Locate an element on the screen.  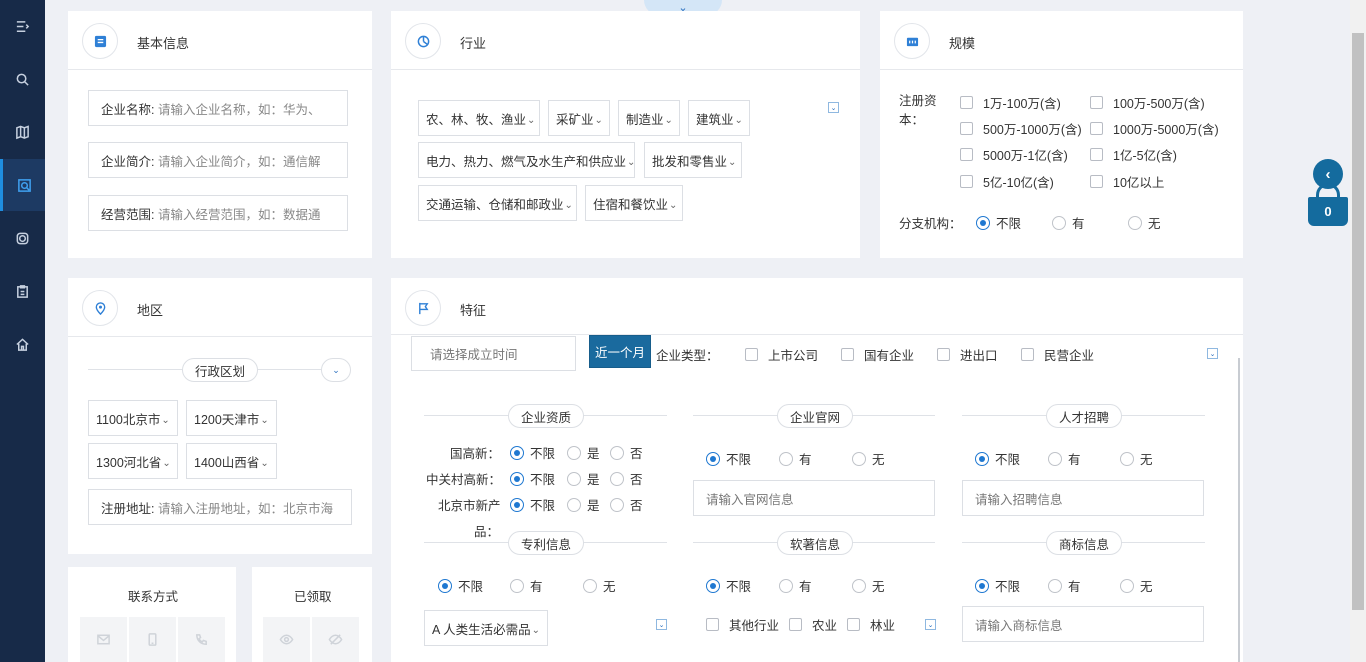
recruit-radio-yes: 有 is located at coordinates (1064, 458).